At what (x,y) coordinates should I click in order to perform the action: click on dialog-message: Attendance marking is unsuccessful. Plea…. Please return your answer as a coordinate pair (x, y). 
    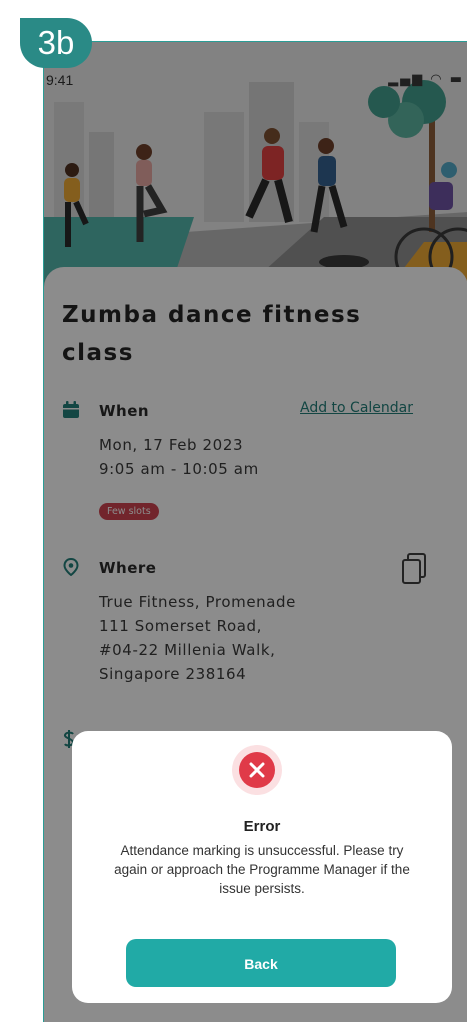
    Looking at the image, I should click on (262, 869).